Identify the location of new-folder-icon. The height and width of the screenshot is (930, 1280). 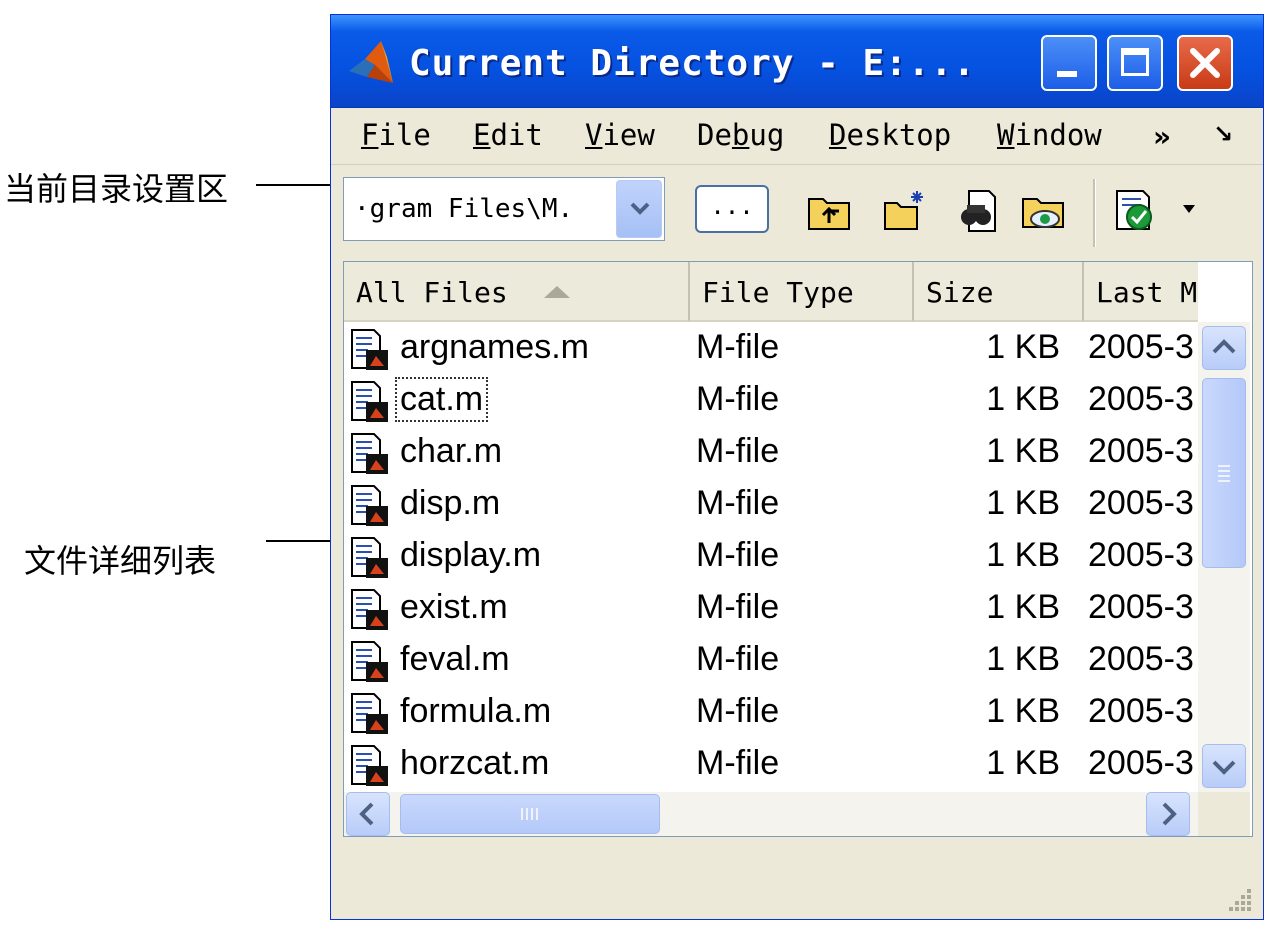
(905, 211).